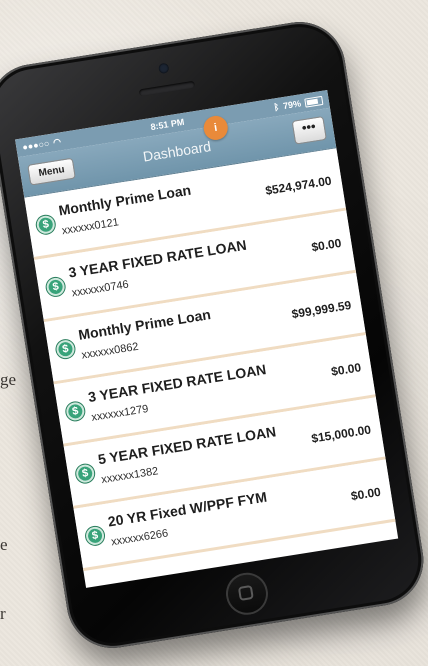 The width and height of the screenshot is (428, 666). I want to click on loan-account-number: xxxxxx1279, so click(120, 413).